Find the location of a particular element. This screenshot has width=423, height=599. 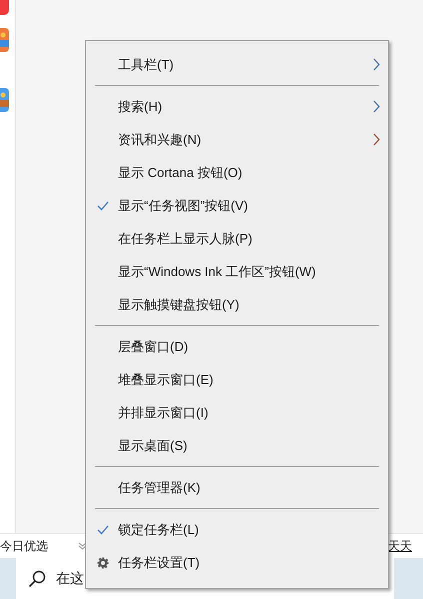

double-chevron-icon is located at coordinates (82, 546).